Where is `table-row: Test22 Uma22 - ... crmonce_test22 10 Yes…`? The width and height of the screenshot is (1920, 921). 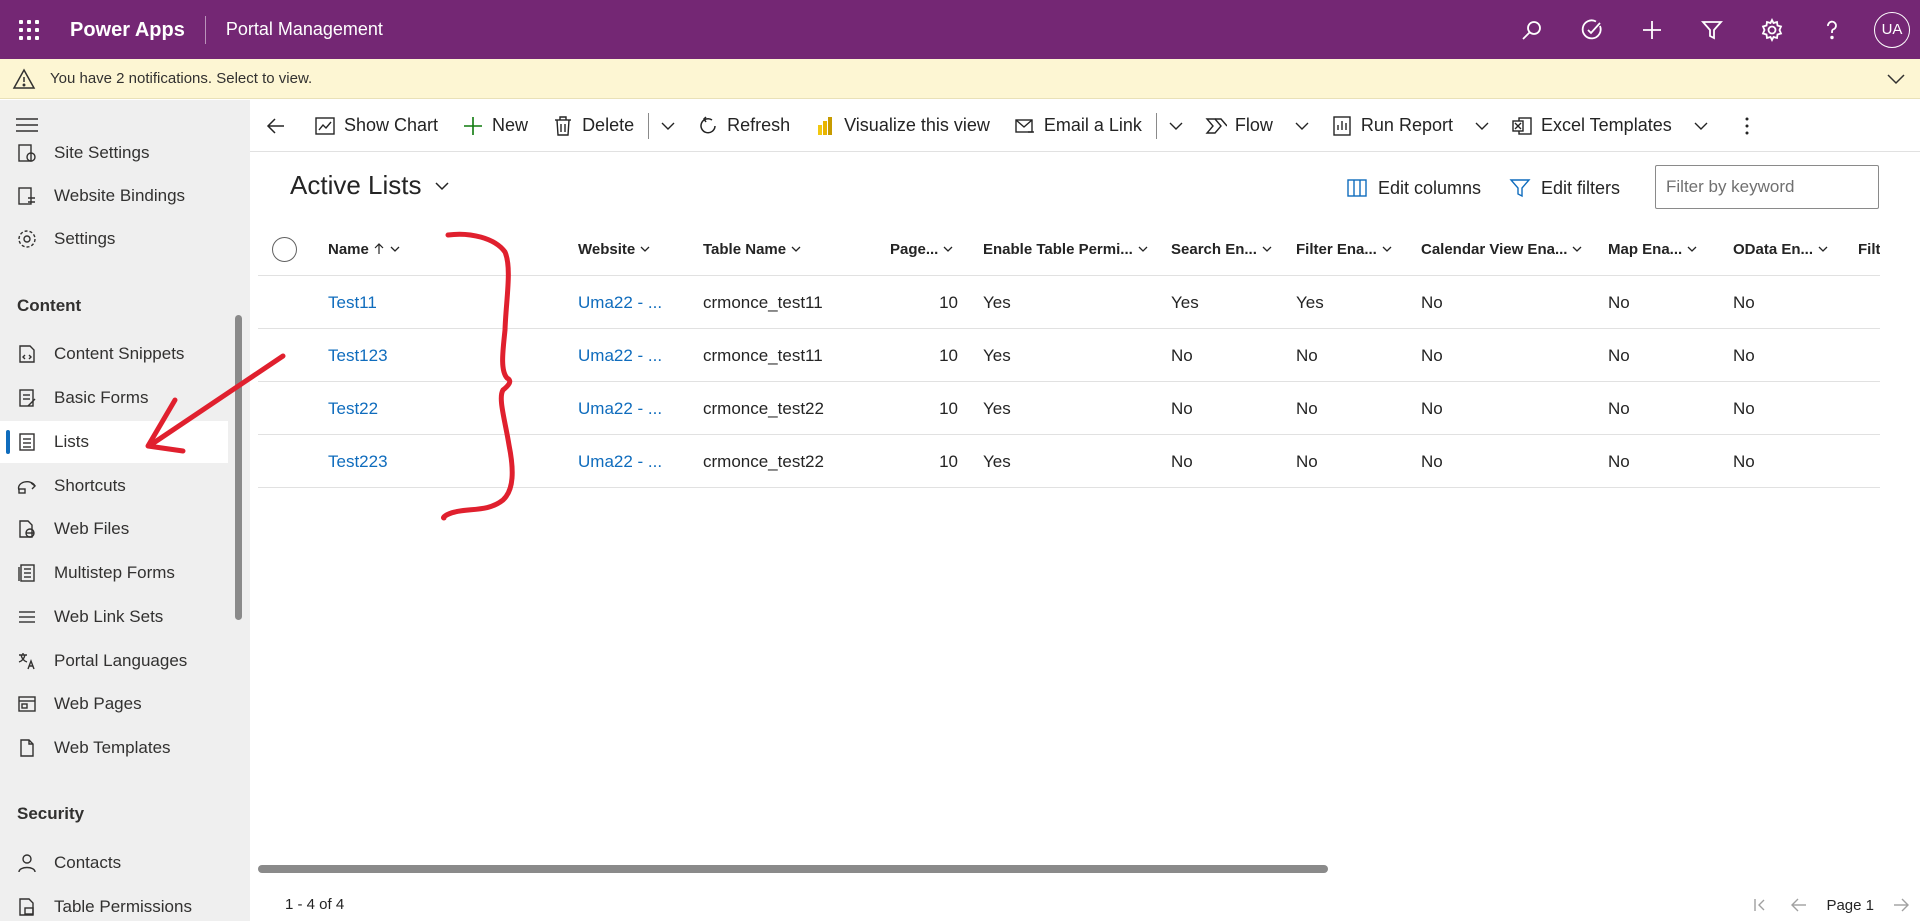
table-row: Test22 Uma22 - ... crmonce_test22 10 Yes… is located at coordinates (1069, 409).